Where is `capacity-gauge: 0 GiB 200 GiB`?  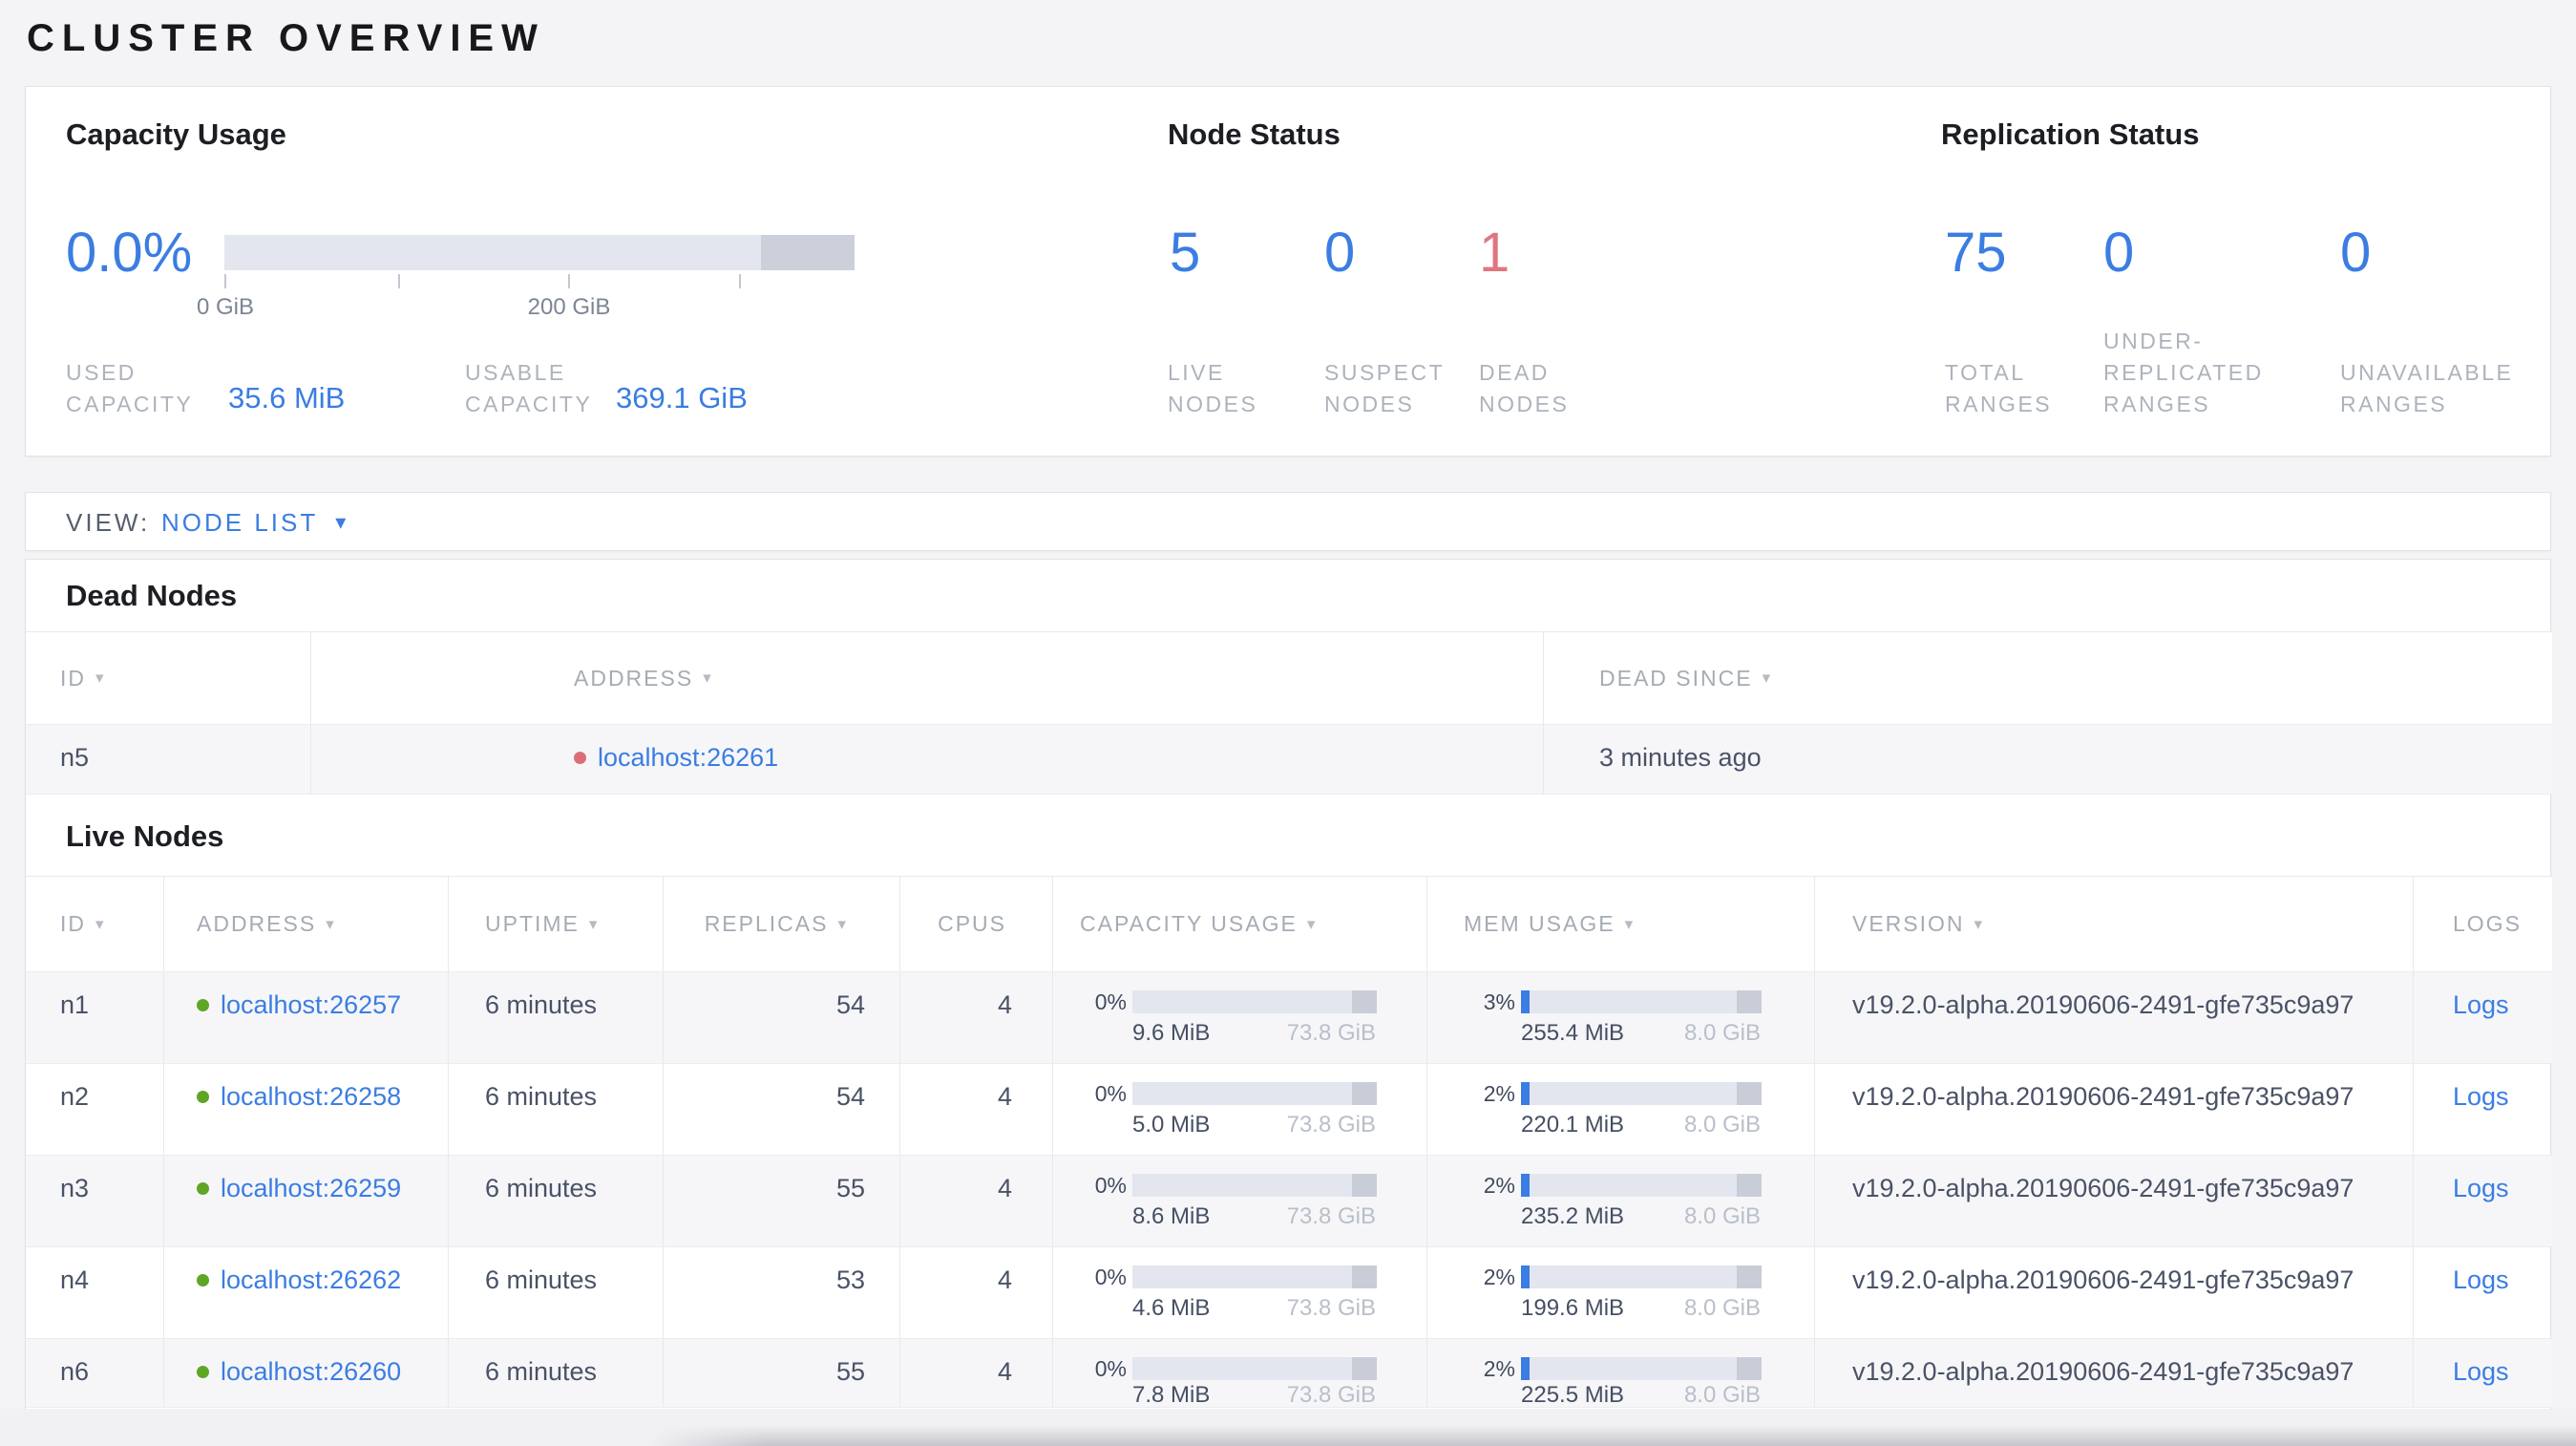
capacity-gauge: 0 GiB 200 GiB is located at coordinates (526, 278).